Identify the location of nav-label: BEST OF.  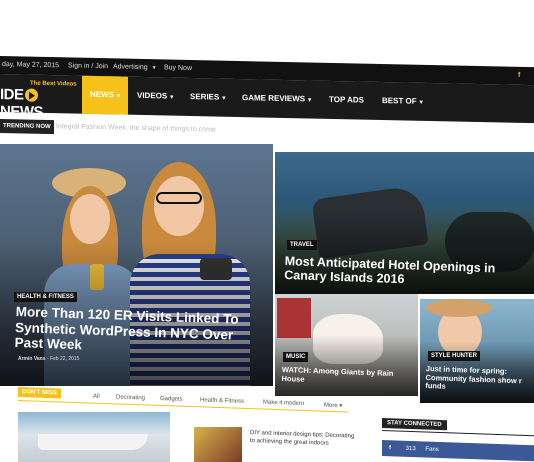
(399, 101).